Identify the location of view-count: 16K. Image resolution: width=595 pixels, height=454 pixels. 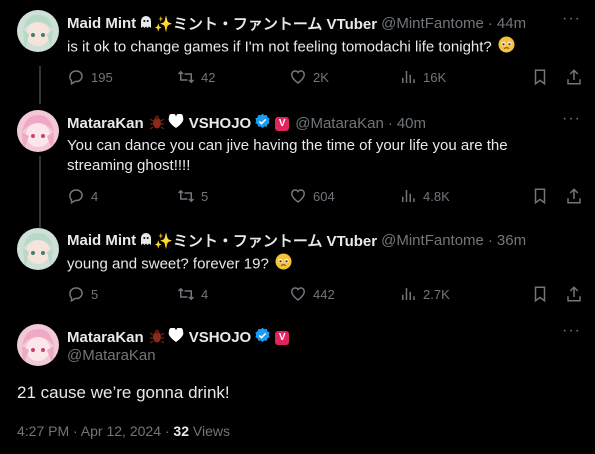
(435, 77).